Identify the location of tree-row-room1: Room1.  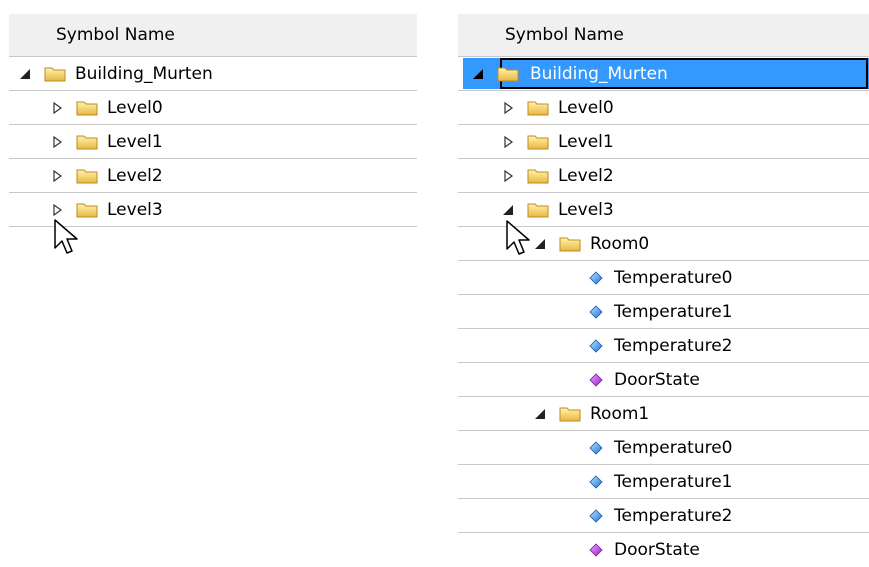
(663, 414).